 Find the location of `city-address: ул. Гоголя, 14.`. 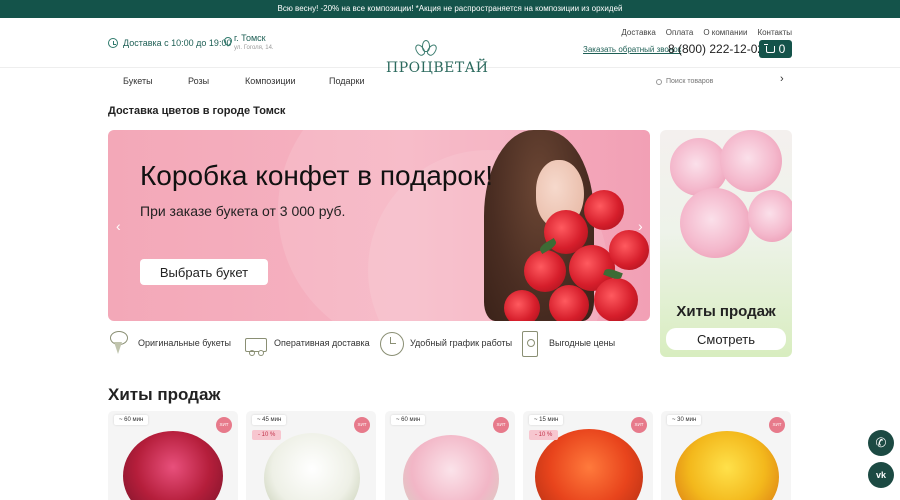

city-address: ул. Гоголя, 14. is located at coordinates (254, 48).